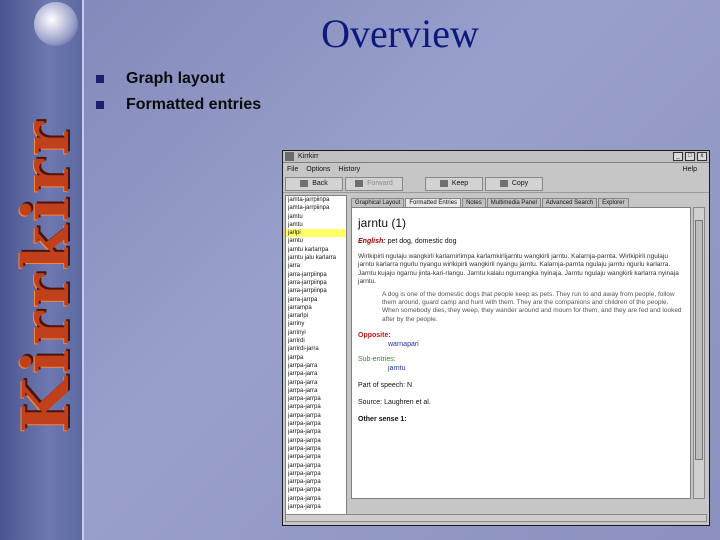 This screenshot has width=720, height=540. Describe the element at coordinates (316, 341) in the screenshot. I see `word-list-item: jarrirdi` at that location.